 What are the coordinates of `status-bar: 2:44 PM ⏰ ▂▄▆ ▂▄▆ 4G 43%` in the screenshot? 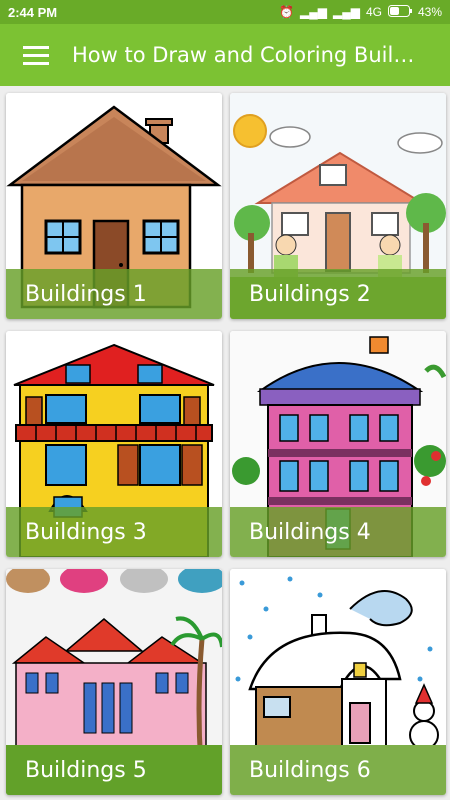 It's located at (225, 12).